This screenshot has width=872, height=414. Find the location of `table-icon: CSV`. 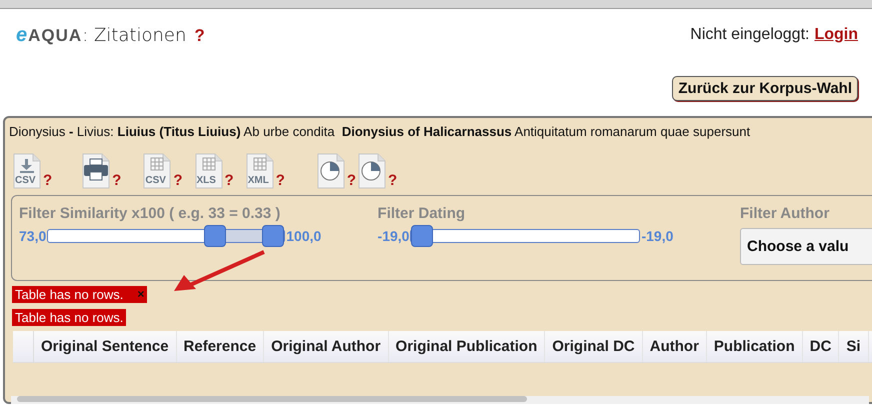

table-icon: CSV is located at coordinates (157, 171).